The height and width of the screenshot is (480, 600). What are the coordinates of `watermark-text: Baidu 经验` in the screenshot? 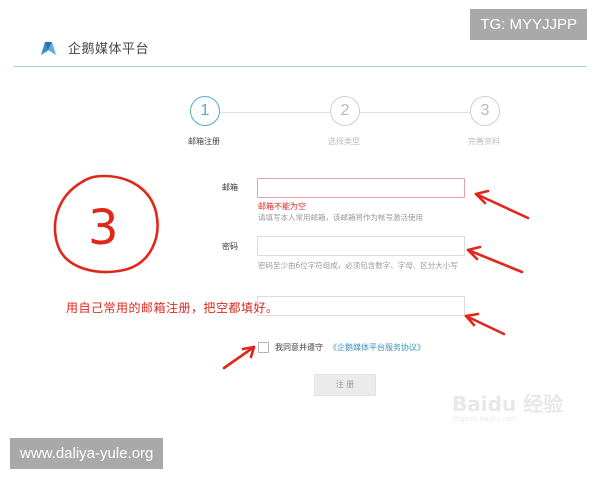 It's located at (508, 404).